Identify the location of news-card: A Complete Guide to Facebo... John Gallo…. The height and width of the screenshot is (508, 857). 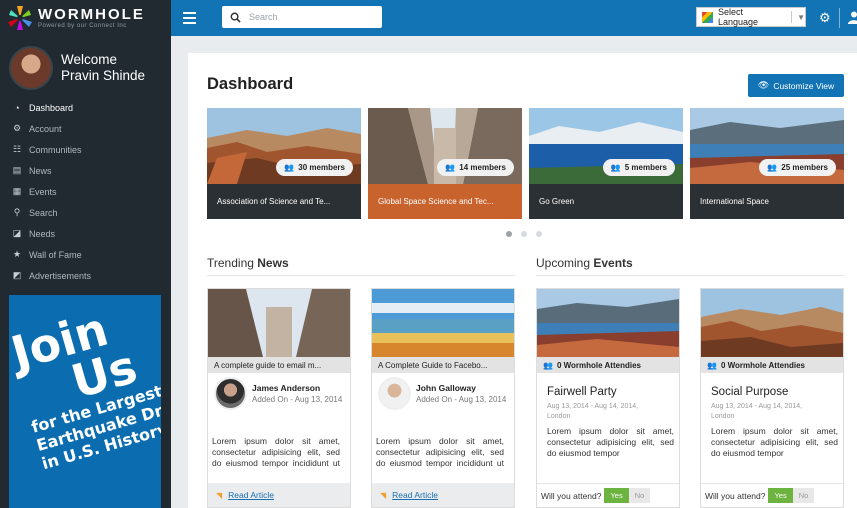
(443, 398).